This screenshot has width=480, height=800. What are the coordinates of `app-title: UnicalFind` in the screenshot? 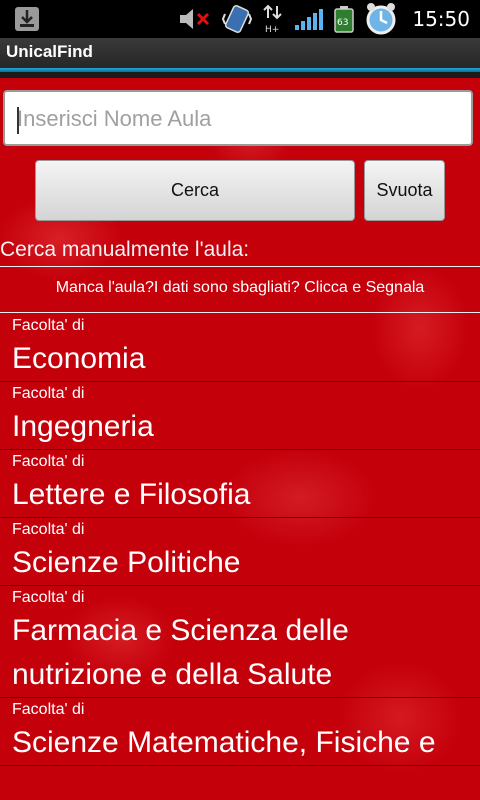 It's located at (49, 51).